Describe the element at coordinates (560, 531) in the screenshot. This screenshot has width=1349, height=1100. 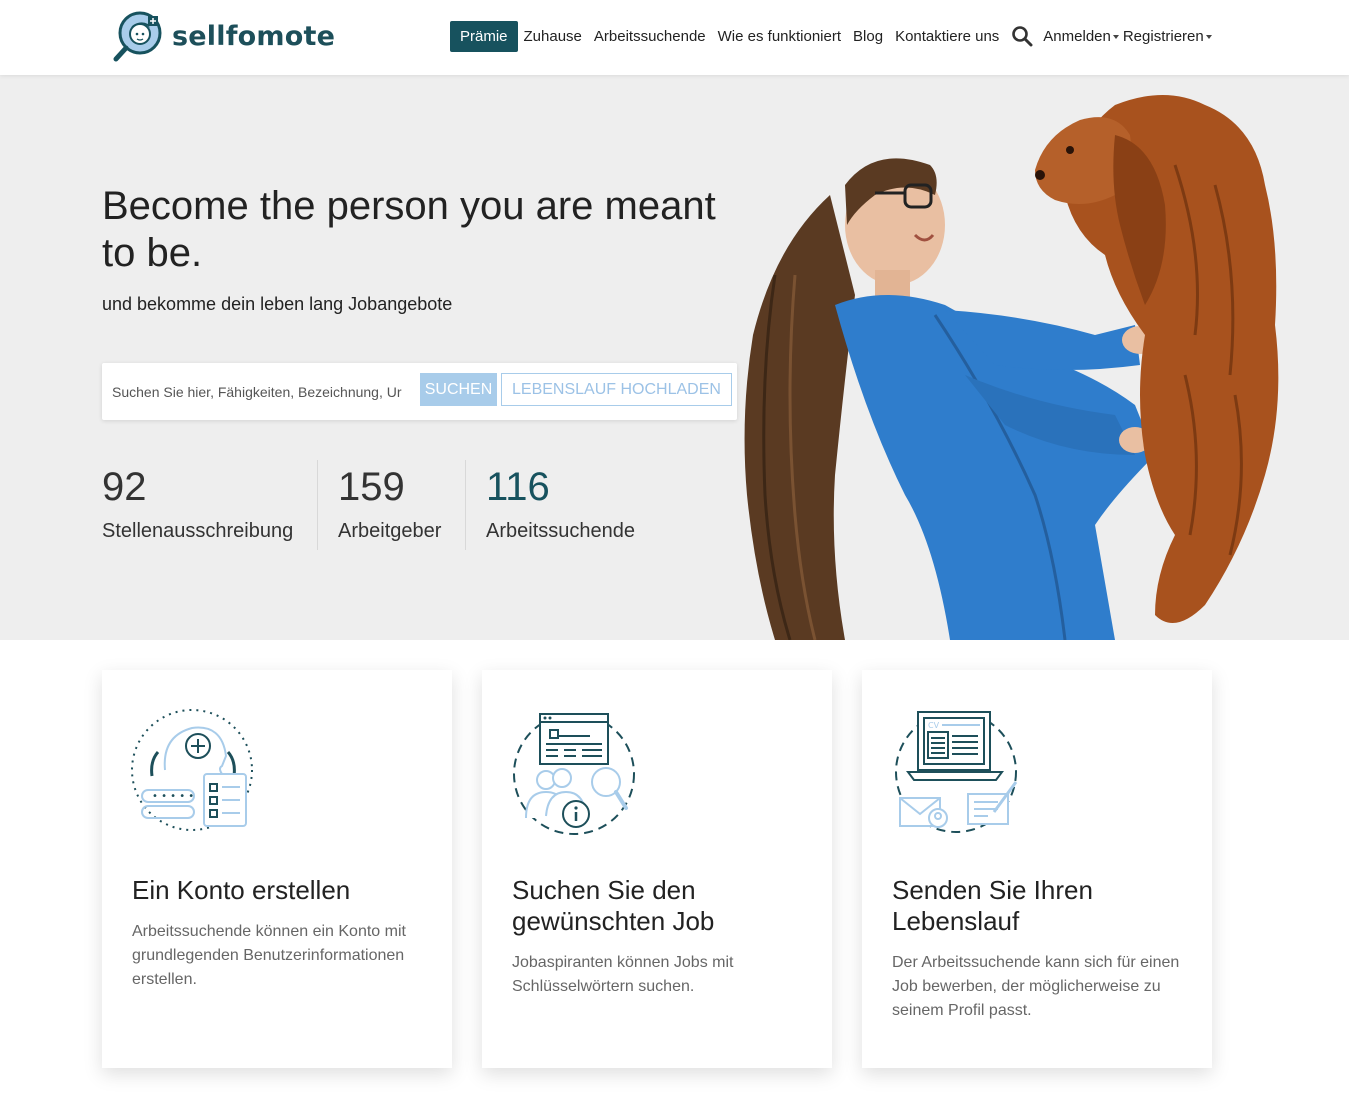
I see `stat-label: Arbeitssuchende` at that location.